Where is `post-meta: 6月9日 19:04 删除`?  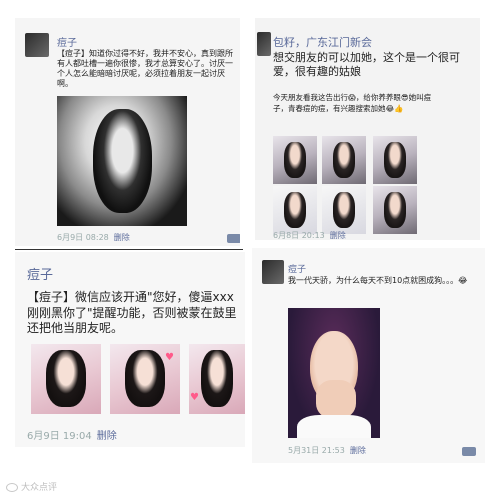
post-meta: 6月9日 19:04 删除 is located at coordinates (72, 434).